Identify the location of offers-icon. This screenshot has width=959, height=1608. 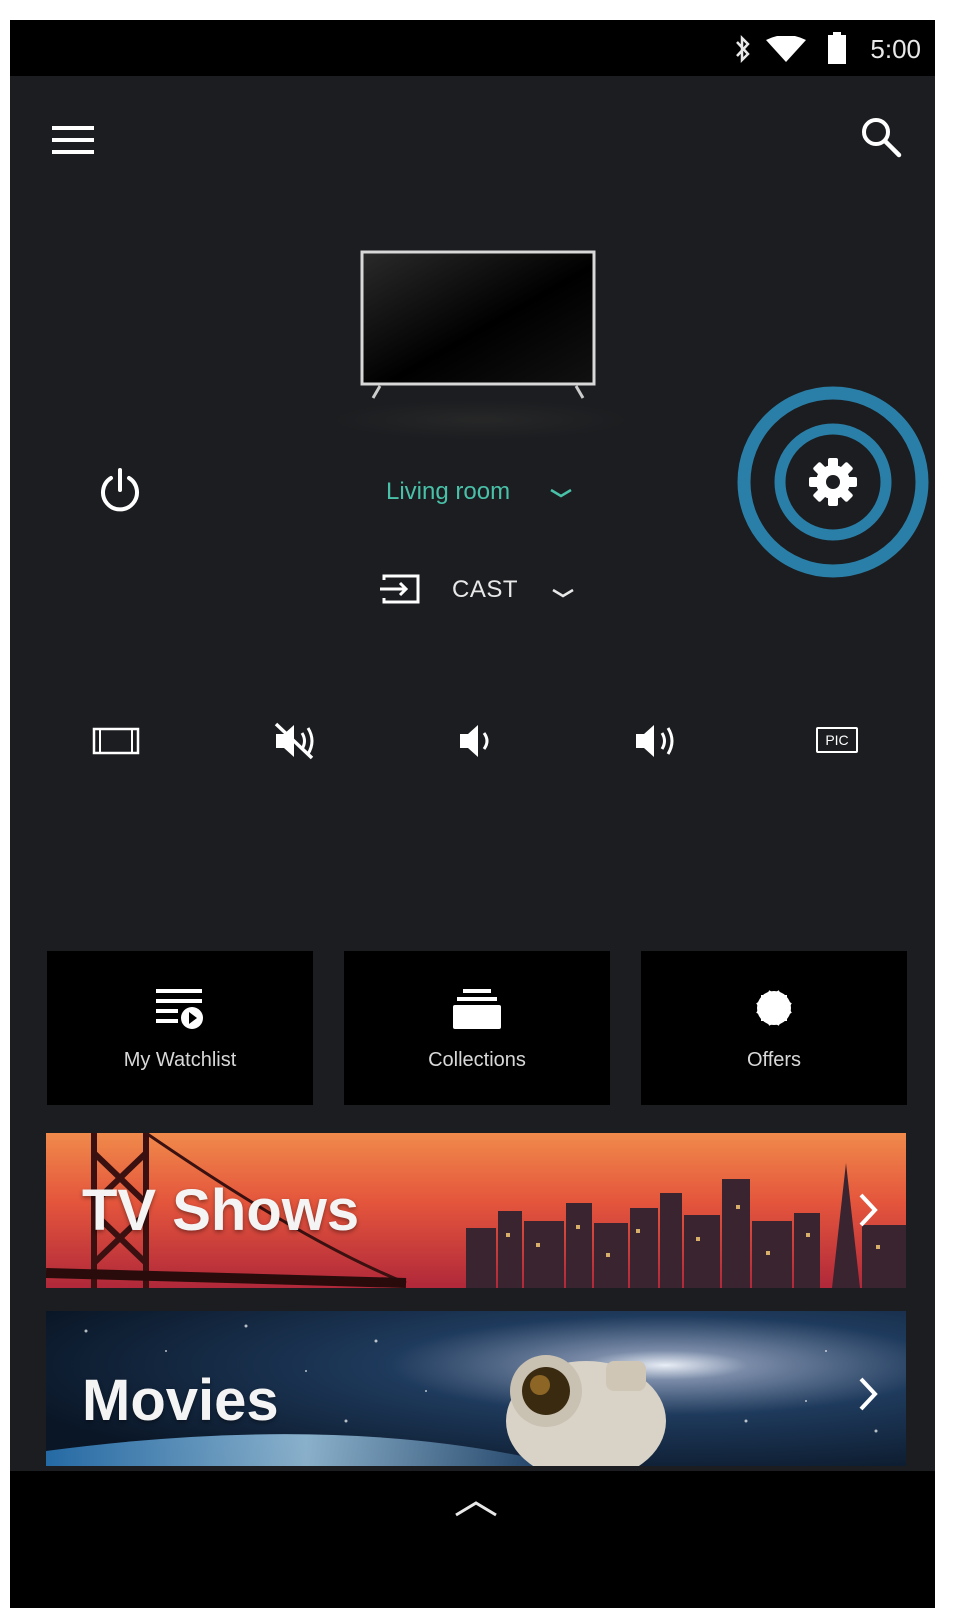
(774, 1008).